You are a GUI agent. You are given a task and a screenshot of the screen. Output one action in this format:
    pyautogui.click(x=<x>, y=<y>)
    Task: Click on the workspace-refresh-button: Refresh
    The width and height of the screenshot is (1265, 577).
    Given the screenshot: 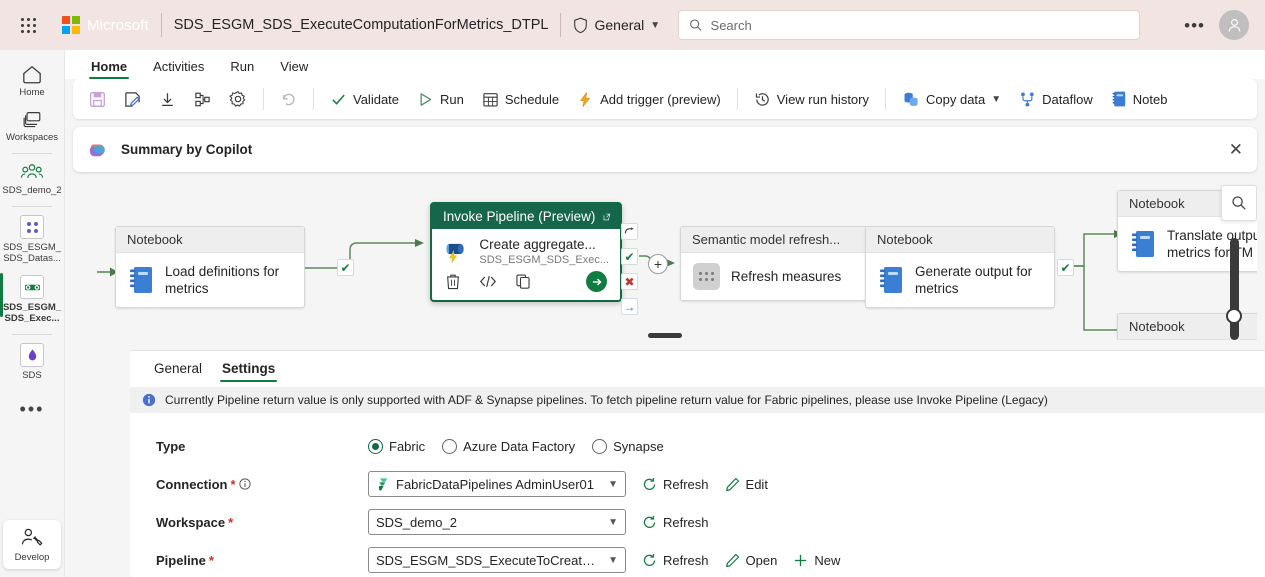 What is the action you would take?
    pyautogui.click(x=675, y=522)
    